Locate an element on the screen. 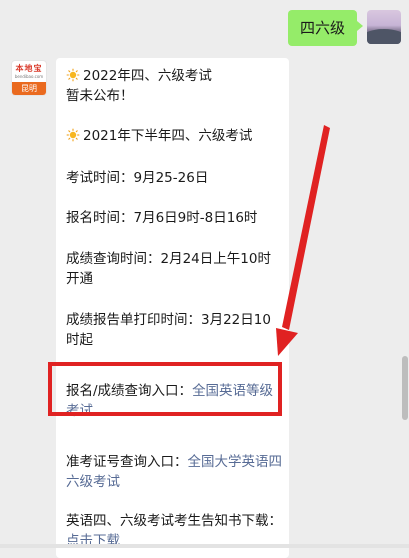 The image size is (409, 558). announcement-2022: 2022年四、六级考试 暂未公布！ is located at coordinates (175, 86).